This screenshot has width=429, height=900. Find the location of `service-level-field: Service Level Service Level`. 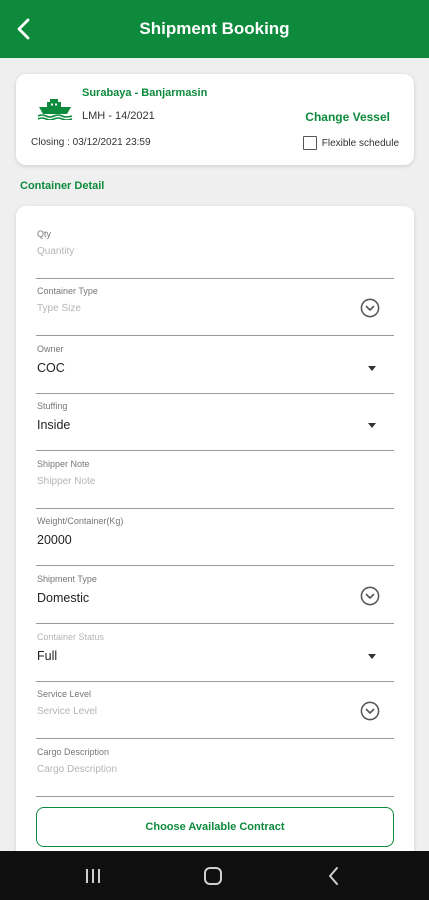

service-level-field: Service Level Service Level is located at coordinates (215, 714).